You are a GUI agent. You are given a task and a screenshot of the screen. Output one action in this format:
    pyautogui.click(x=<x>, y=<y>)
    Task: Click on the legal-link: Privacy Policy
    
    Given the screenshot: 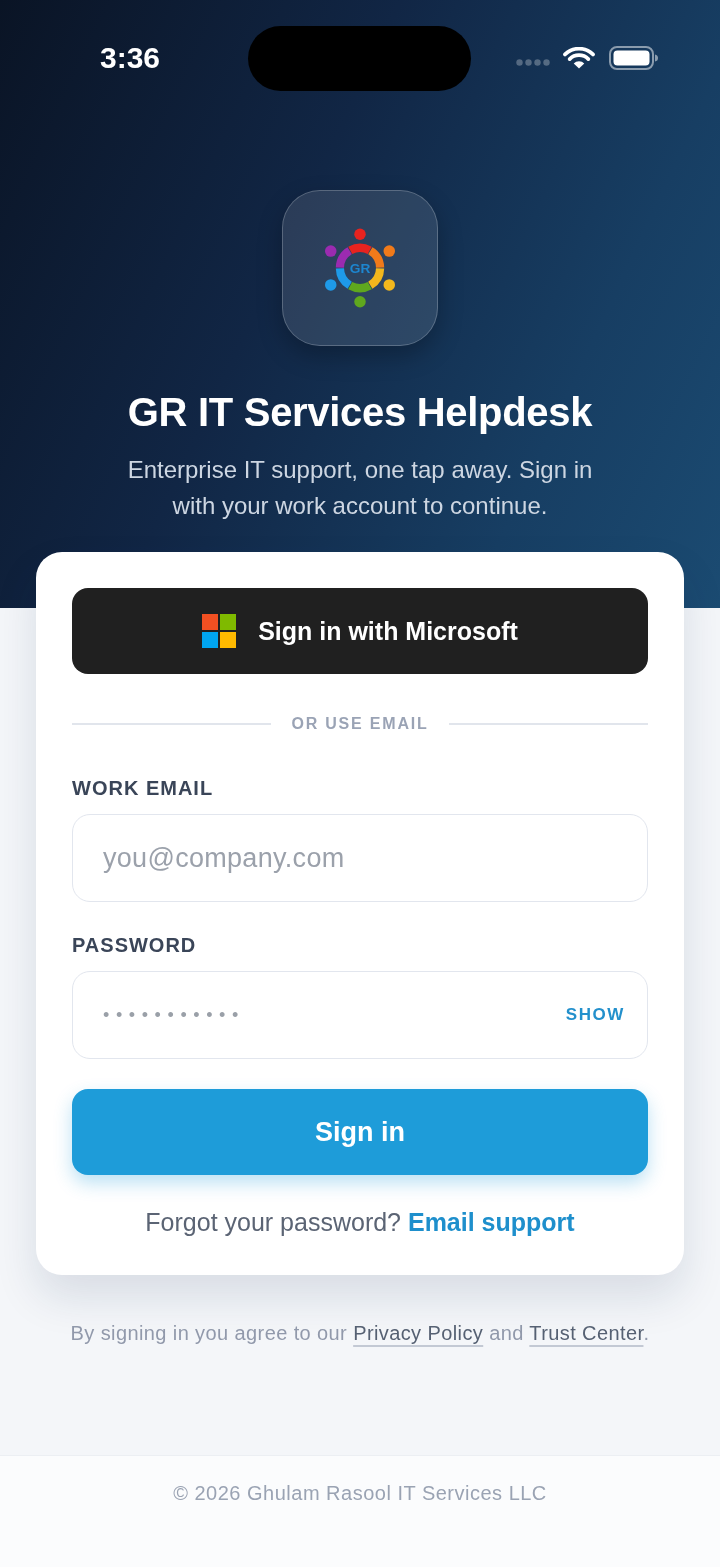 What is the action you would take?
    pyautogui.click(x=418, y=1333)
    